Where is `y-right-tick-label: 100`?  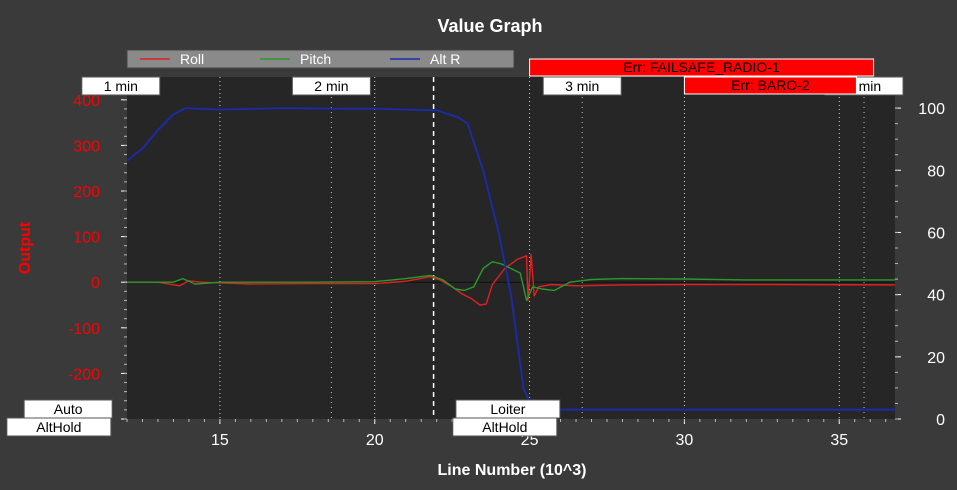 y-right-tick-label: 100 is located at coordinates (931, 109).